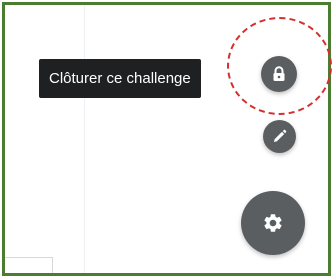 The image size is (333, 276). Describe the element at coordinates (29, 265) in the screenshot. I see `table-cell` at that location.